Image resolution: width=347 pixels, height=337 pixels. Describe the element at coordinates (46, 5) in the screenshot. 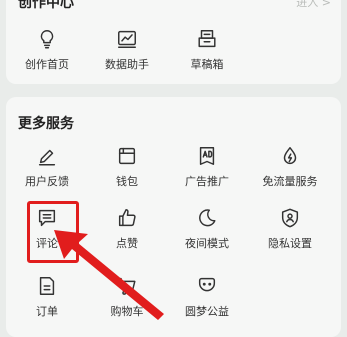

I see `creation-center-title: 创作中心` at that location.